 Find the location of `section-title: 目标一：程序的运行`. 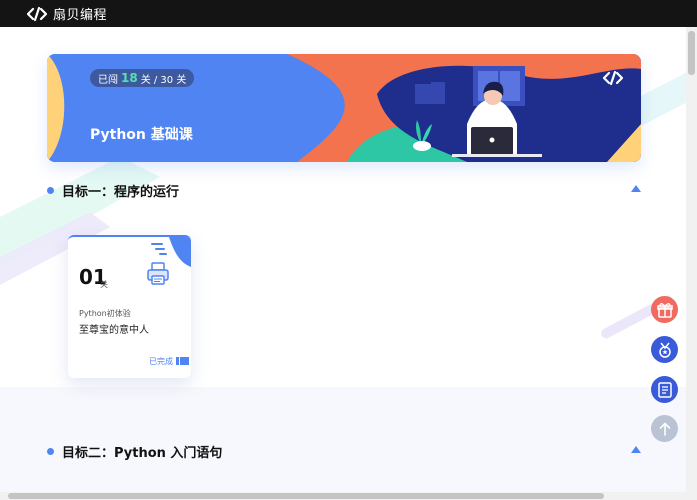

section-title: 目标一：程序的运行 is located at coordinates (121, 192).